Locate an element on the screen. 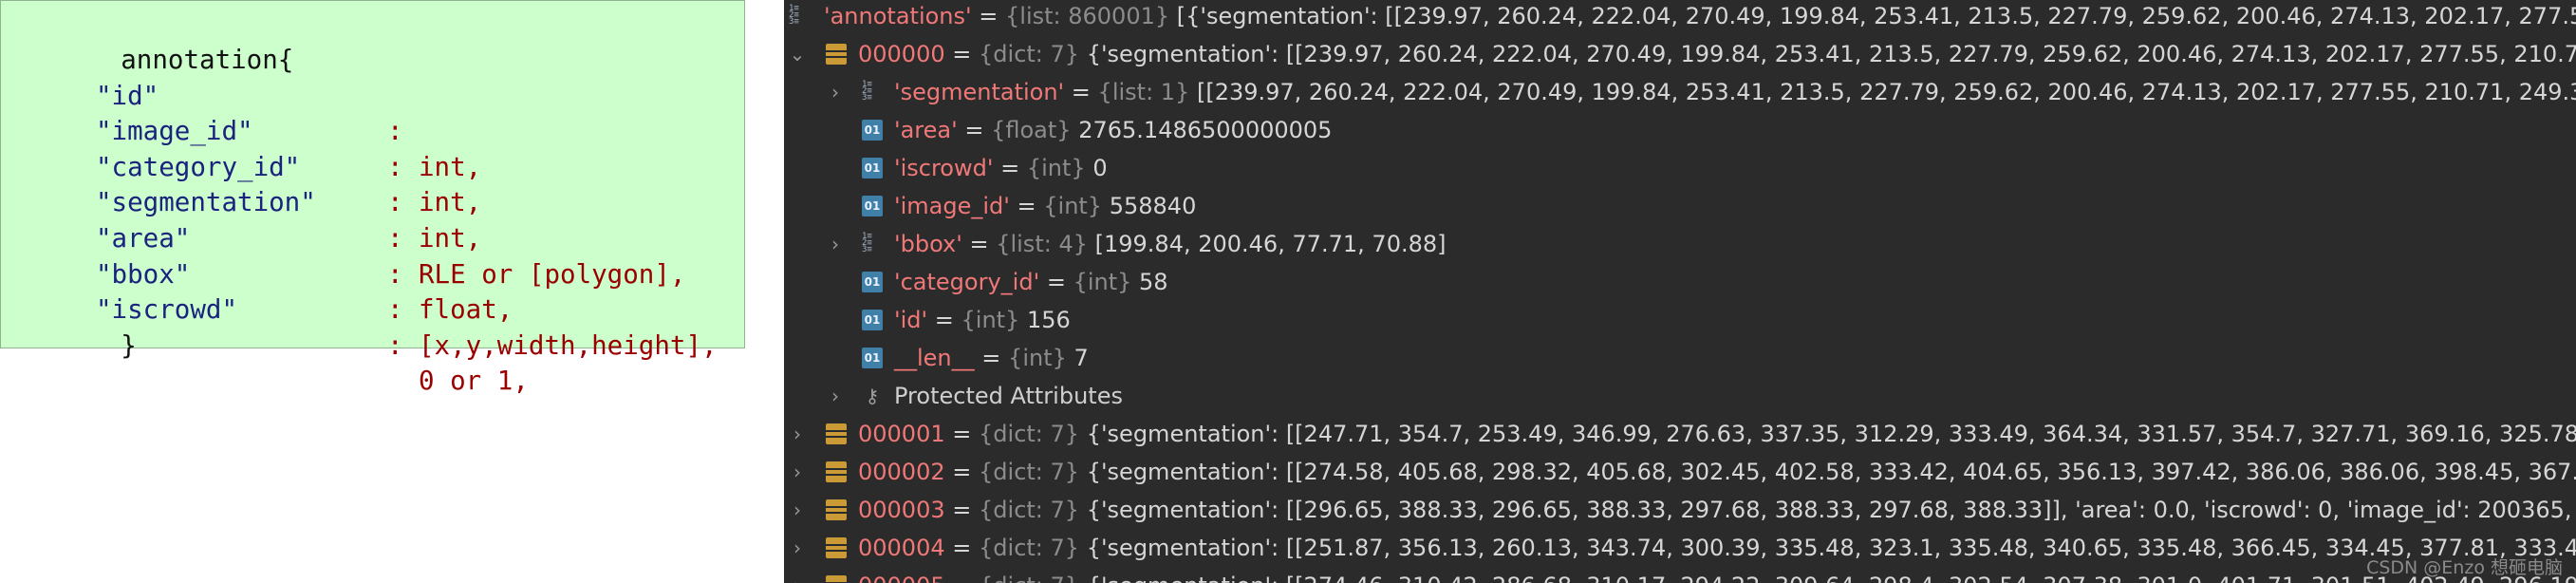 This screenshot has height=583, width=2576. variable-row-iscrowd: 01 'iscrowd' = {int} 0 is located at coordinates (1680, 168).